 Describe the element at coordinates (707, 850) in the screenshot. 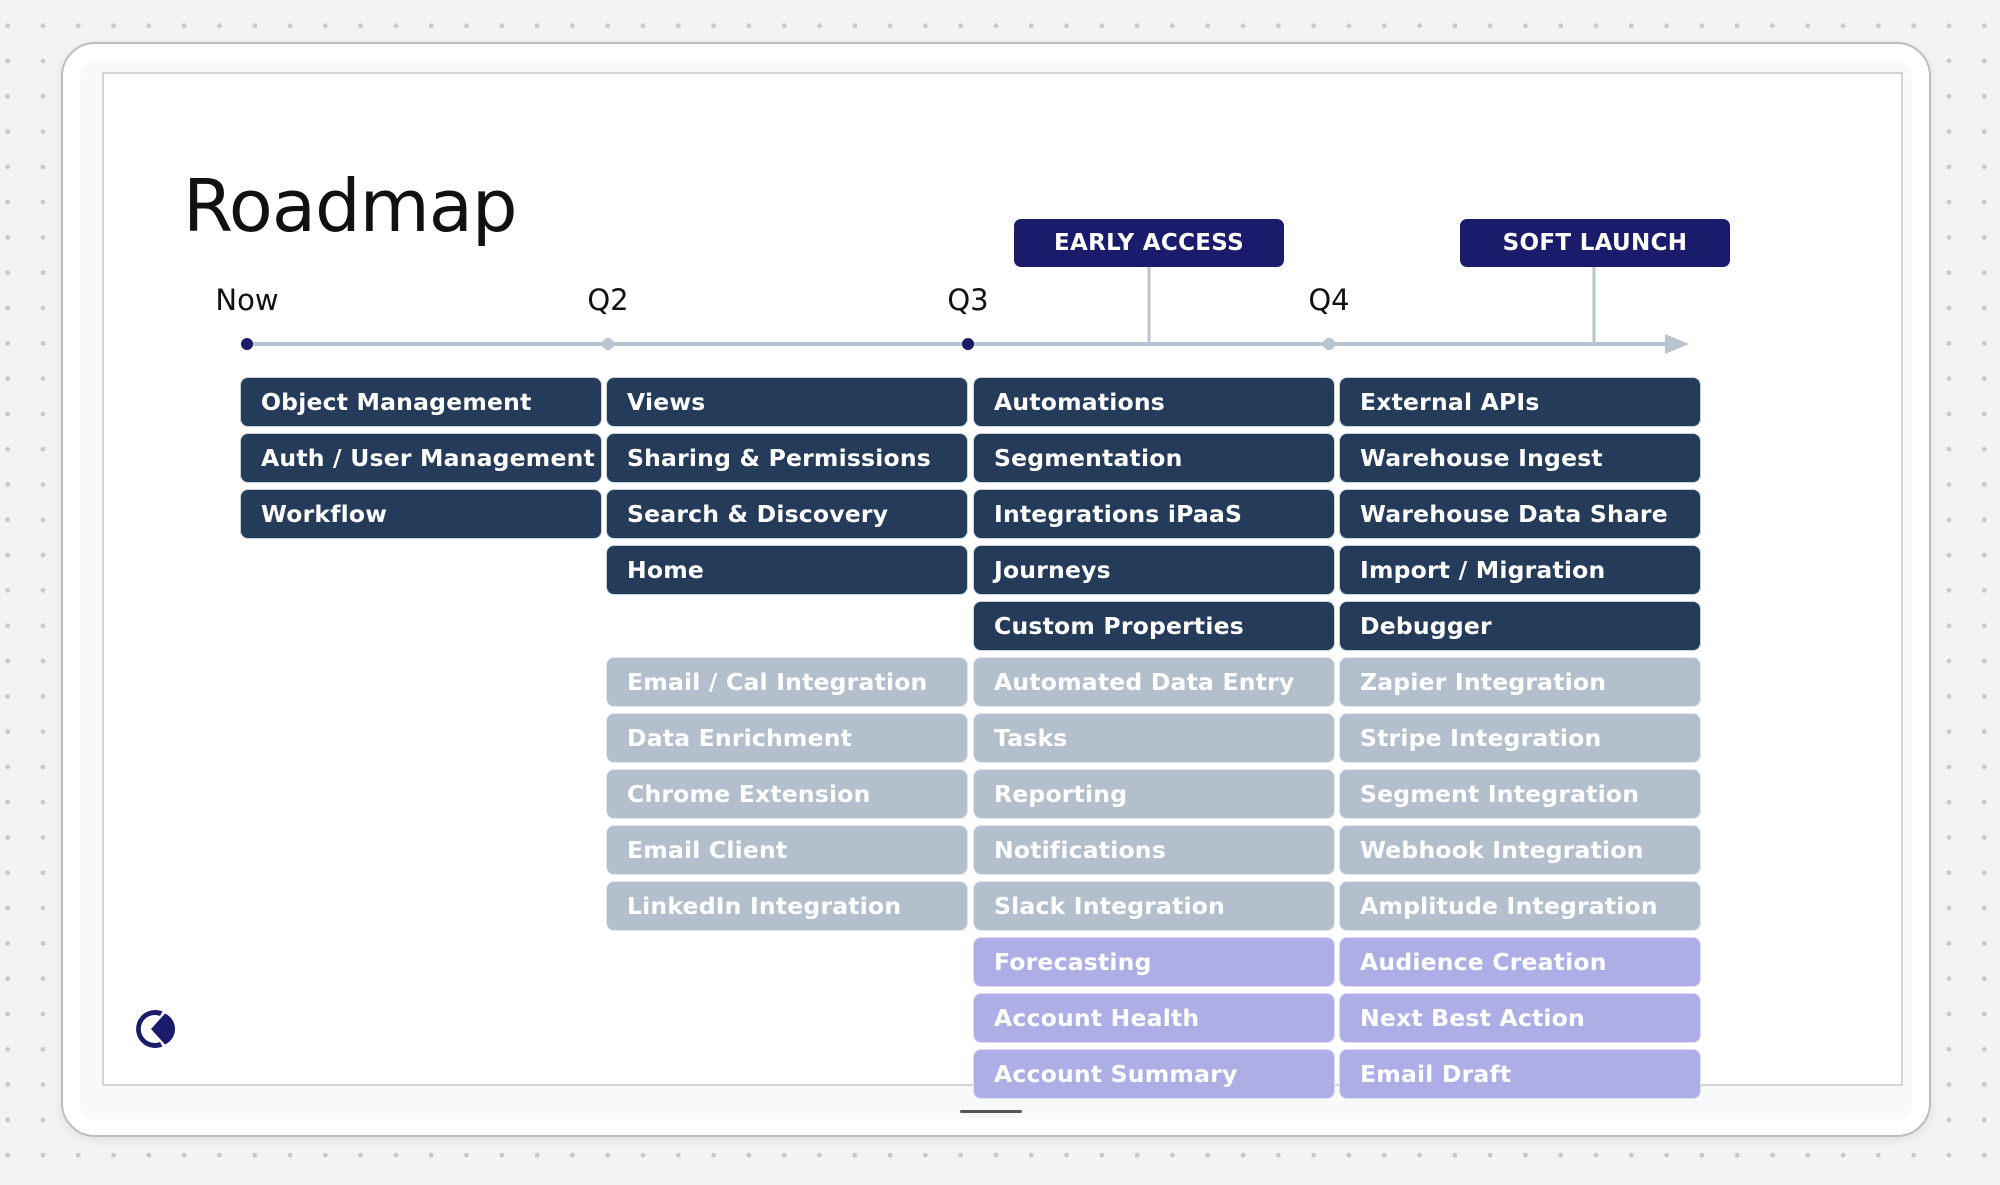

I see `roadmap-item-label: Email Client` at that location.